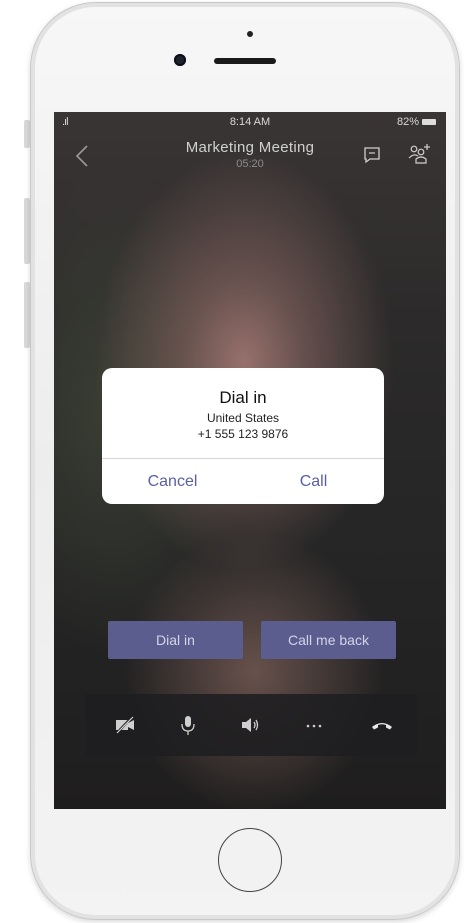 This screenshot has width=464, height=923. Describe the element at coordinates (407, 122) in the screenshot. I see `battery-percent: 82%` at that location.